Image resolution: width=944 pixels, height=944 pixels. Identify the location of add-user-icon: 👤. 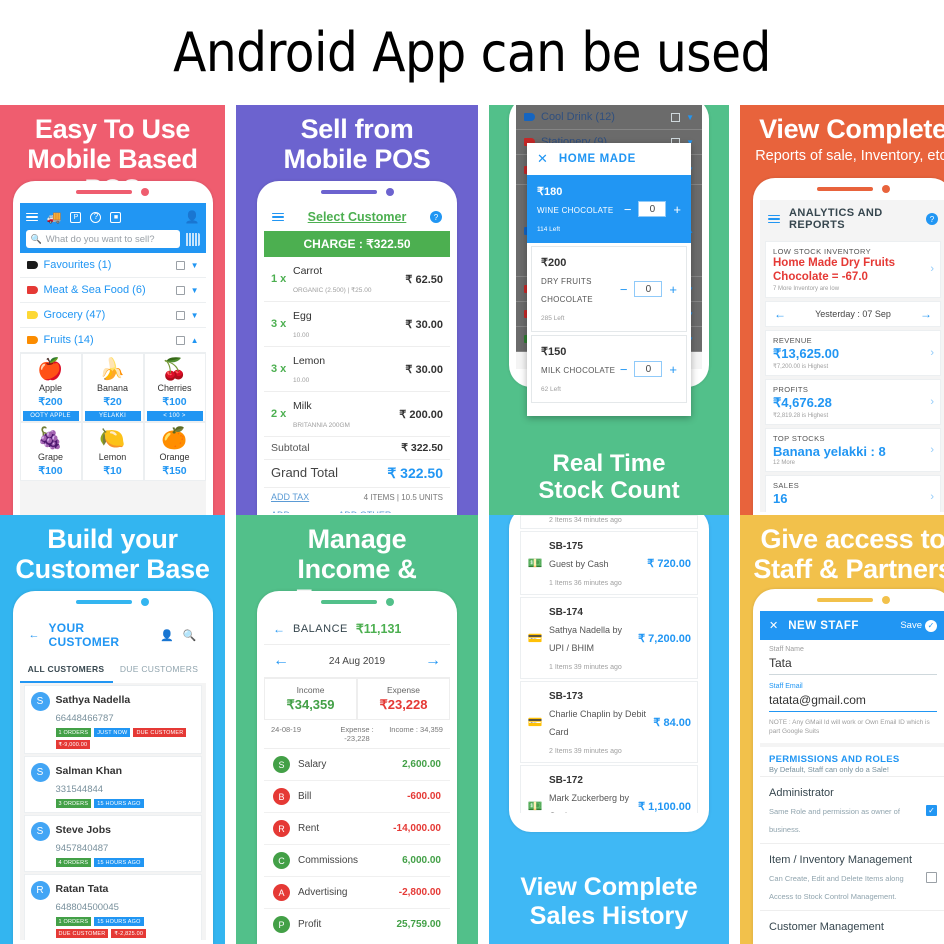
(167, 635).